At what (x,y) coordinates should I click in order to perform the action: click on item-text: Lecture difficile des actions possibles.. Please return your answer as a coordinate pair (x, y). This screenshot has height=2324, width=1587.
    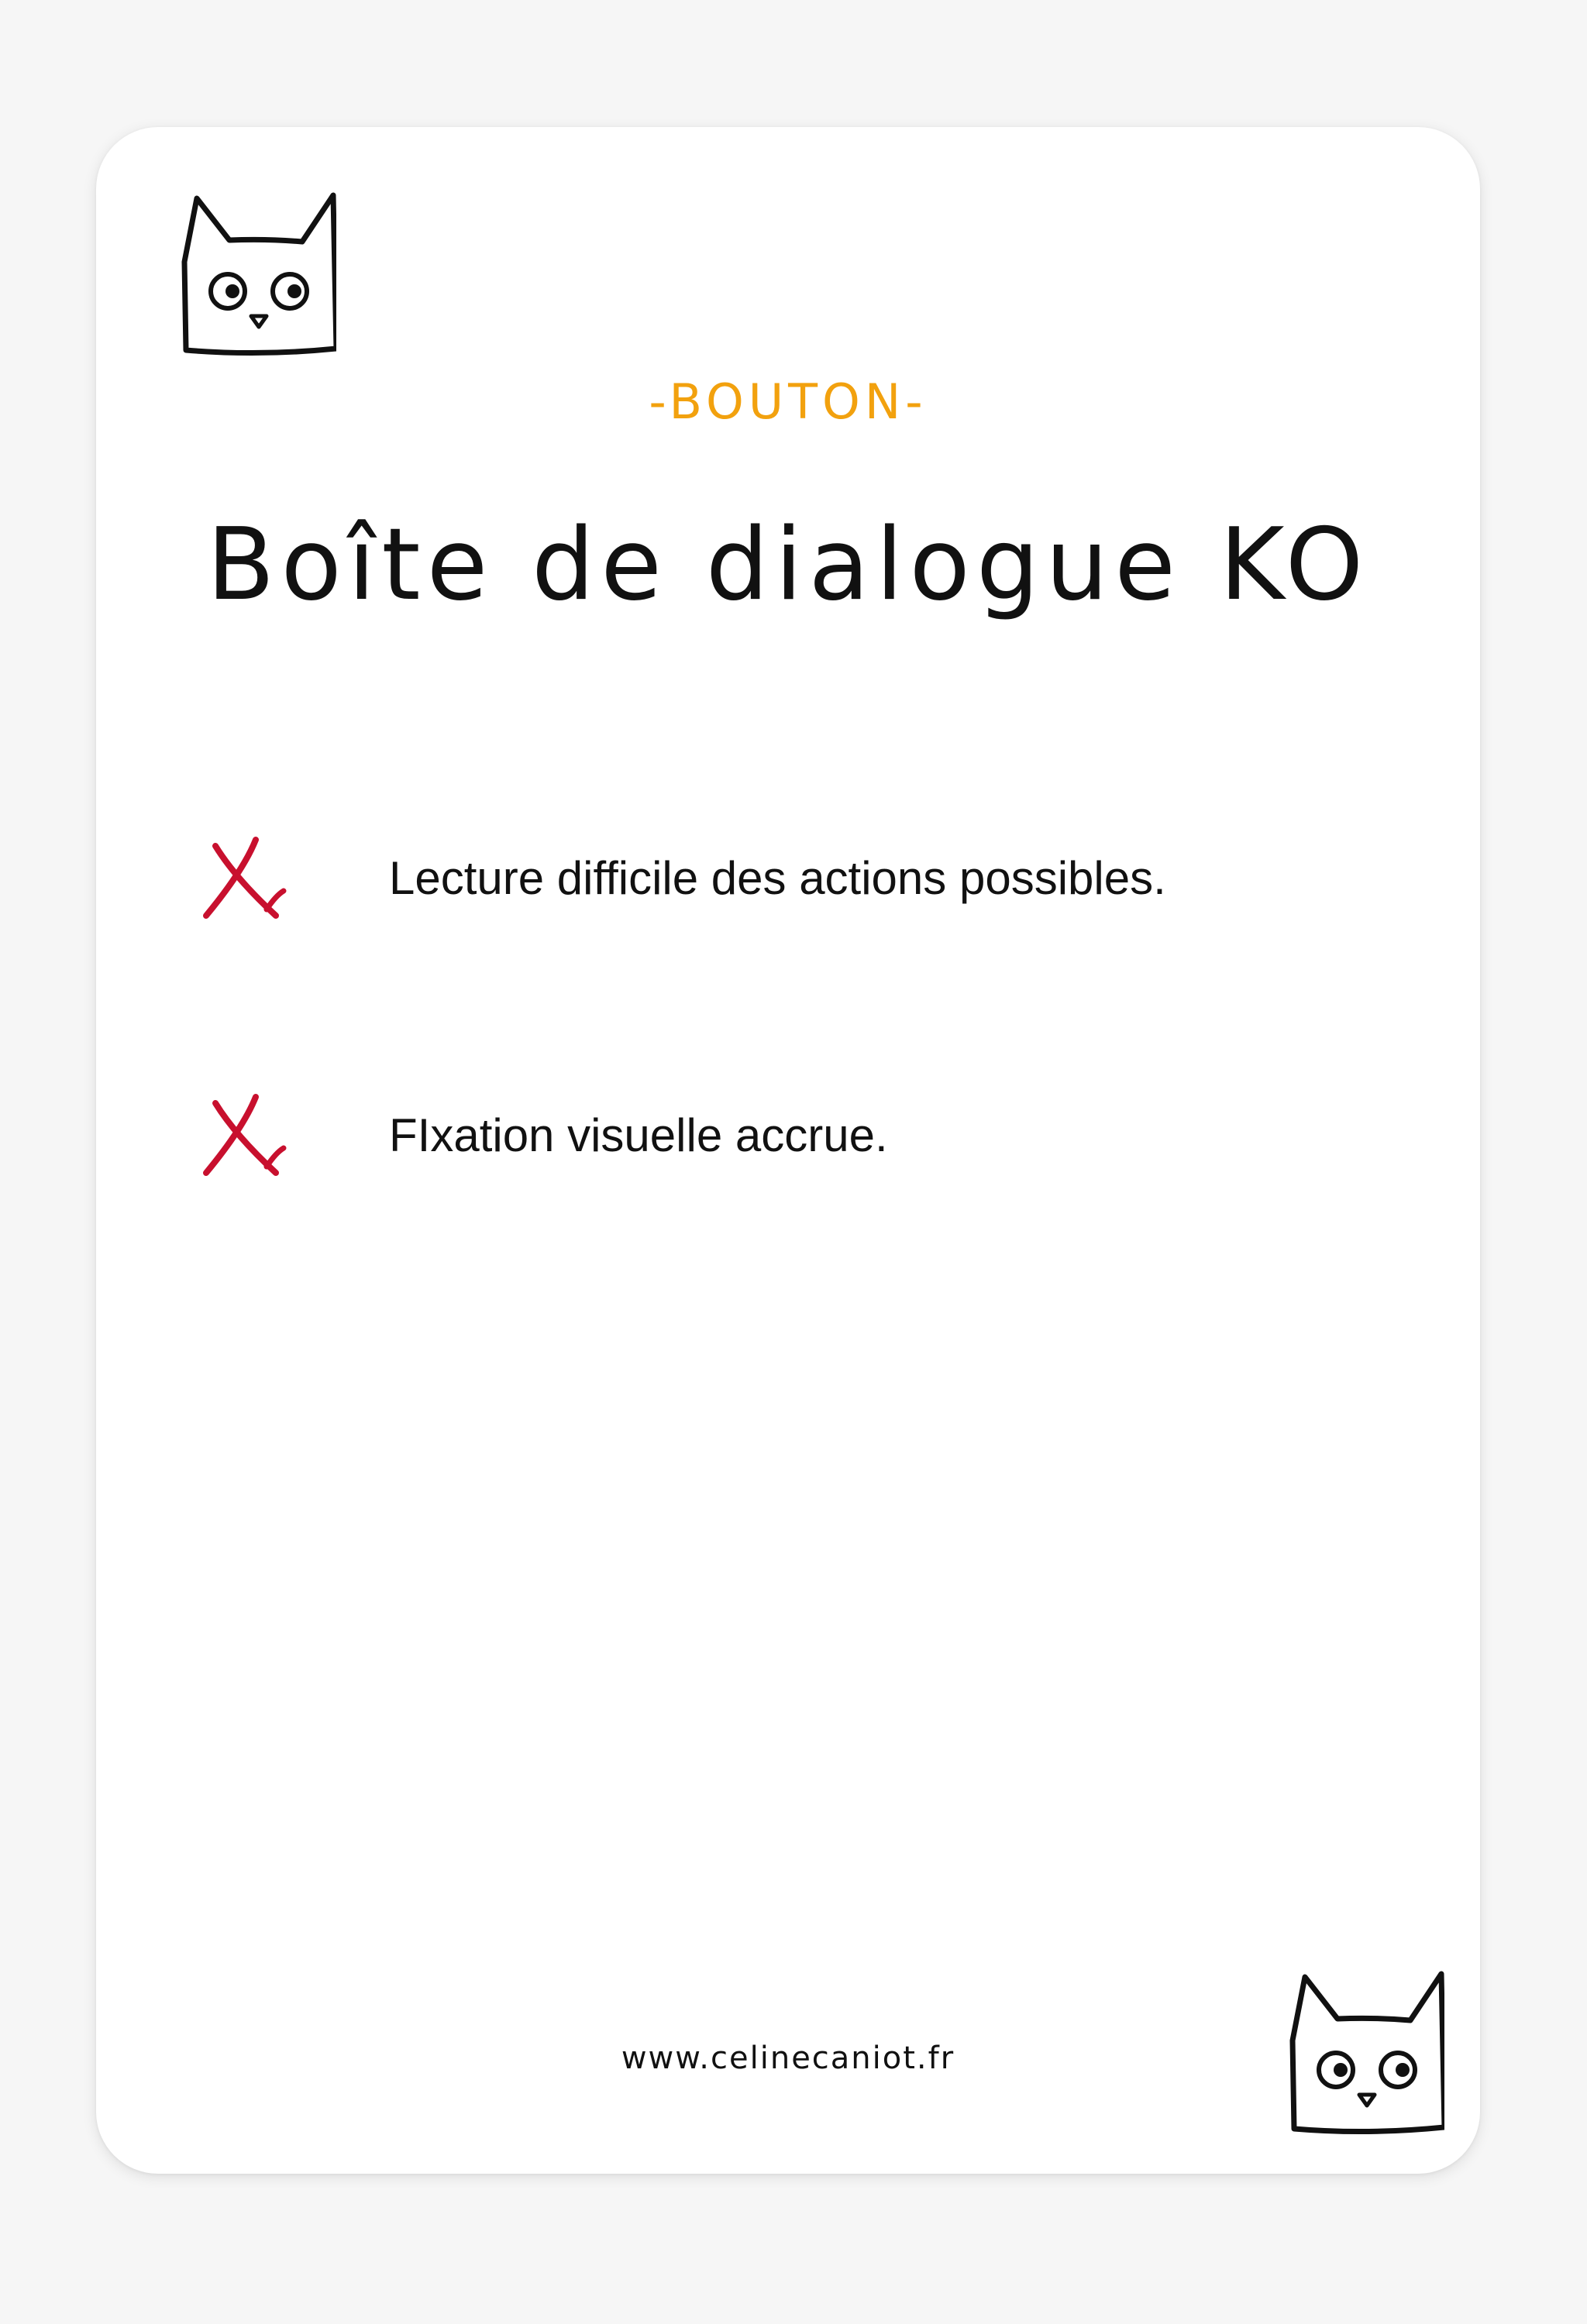
    Looking at the image, I should click on (777, 878).